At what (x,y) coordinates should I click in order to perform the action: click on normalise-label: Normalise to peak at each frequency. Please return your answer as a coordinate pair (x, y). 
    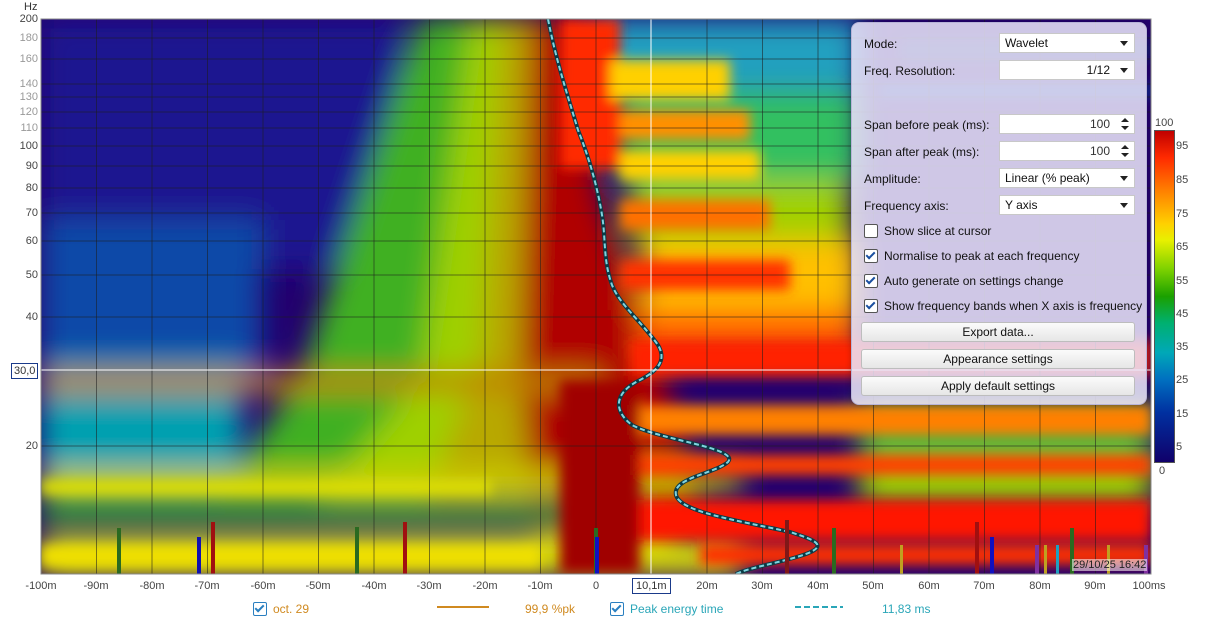
    Looking at the image, I should click on (982, 256).